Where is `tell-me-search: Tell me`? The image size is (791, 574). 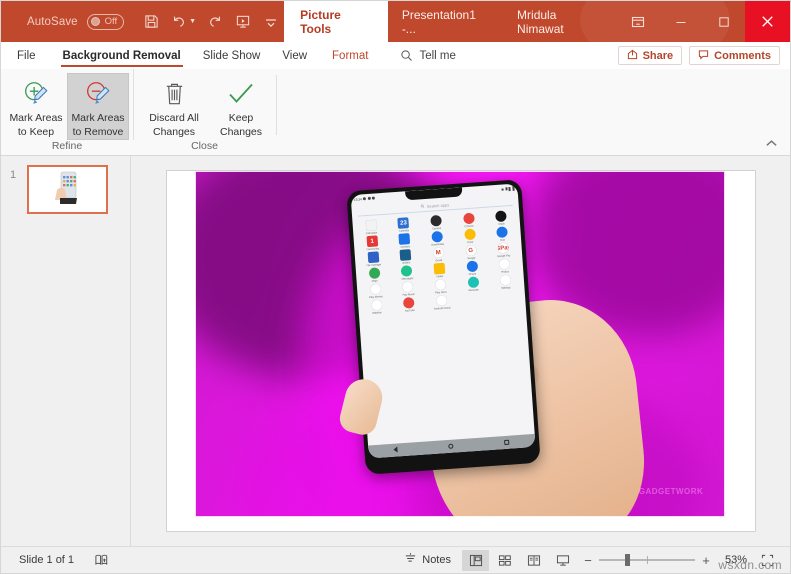
tell-me-search: Tell me is located at coordinates (423, 55).